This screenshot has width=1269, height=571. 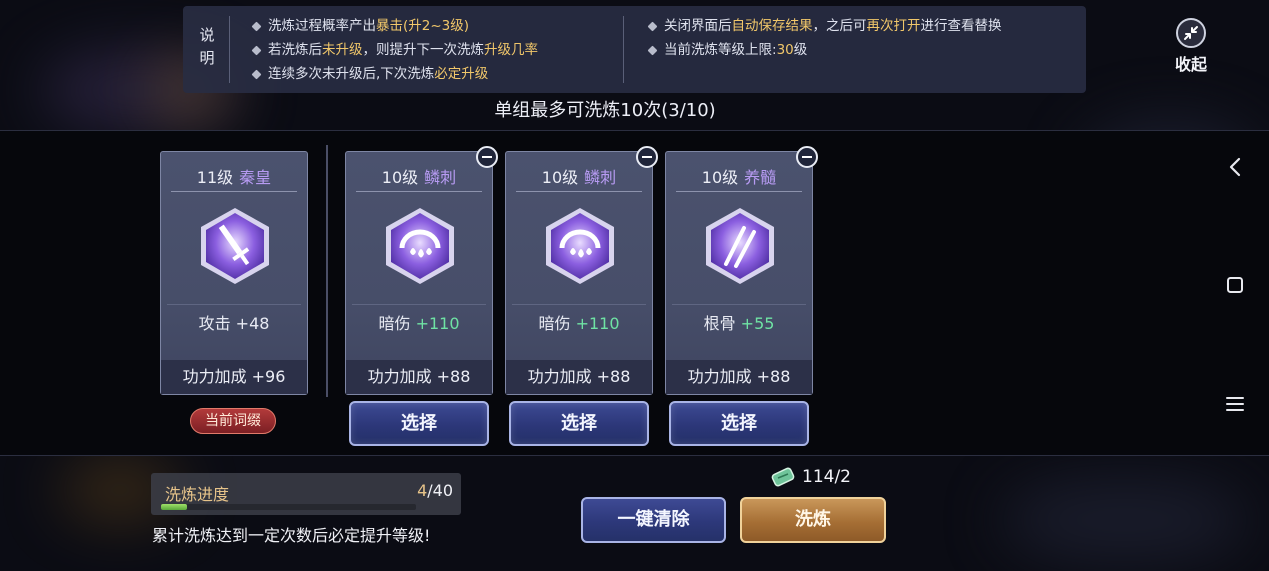 What do you see at coordinates (215, 177) in the screenshot?
I see `affix-level: 11级` at bounding box center [215, 177].